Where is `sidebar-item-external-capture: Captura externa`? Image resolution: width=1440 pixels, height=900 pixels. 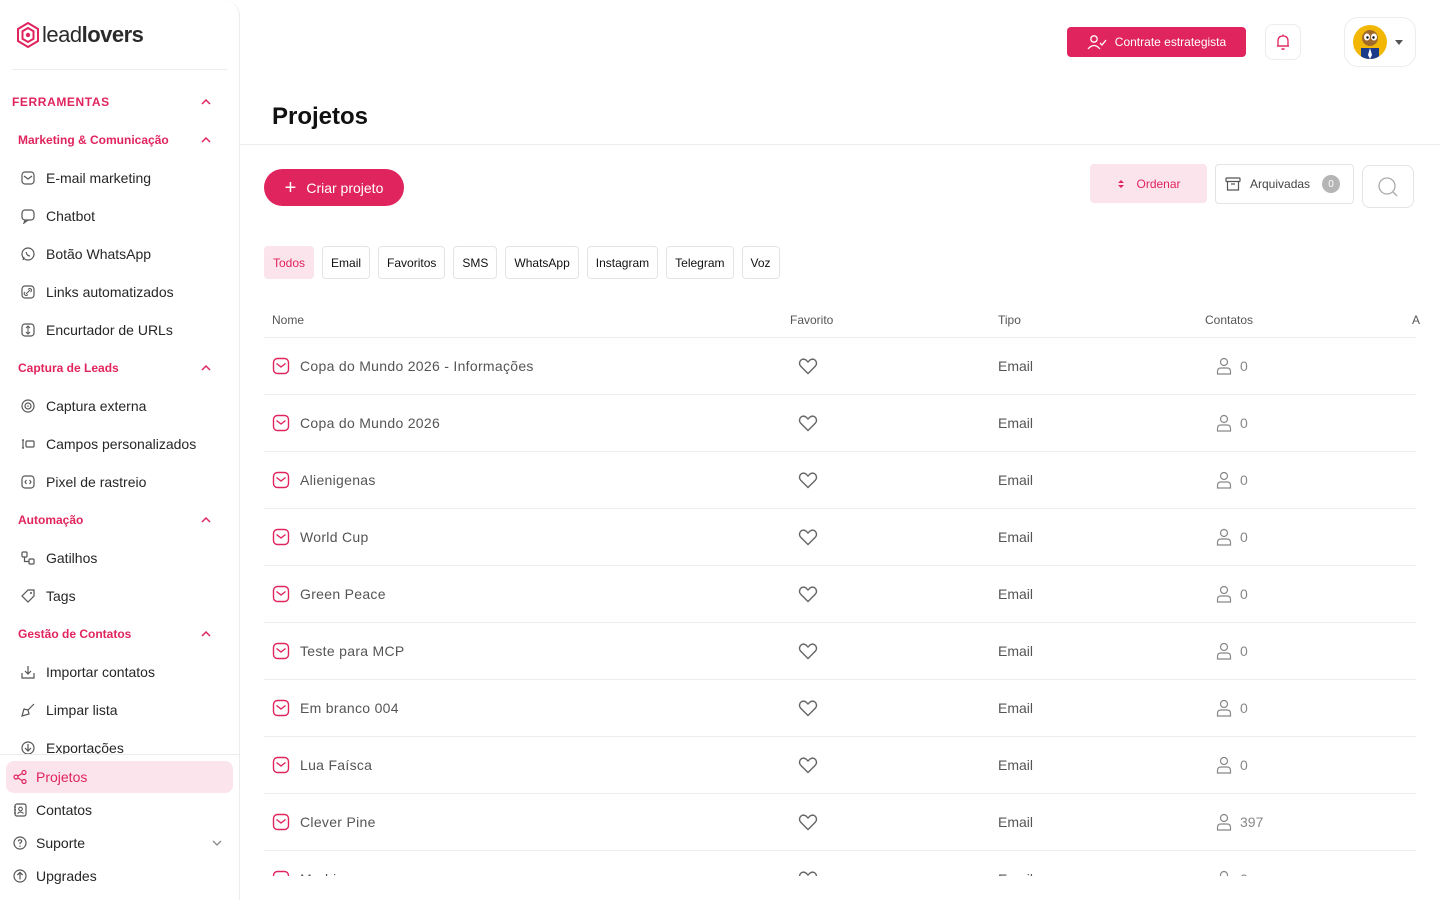 sidebar-item-external-capture: Captura externa is located at coordinates (120, 406).